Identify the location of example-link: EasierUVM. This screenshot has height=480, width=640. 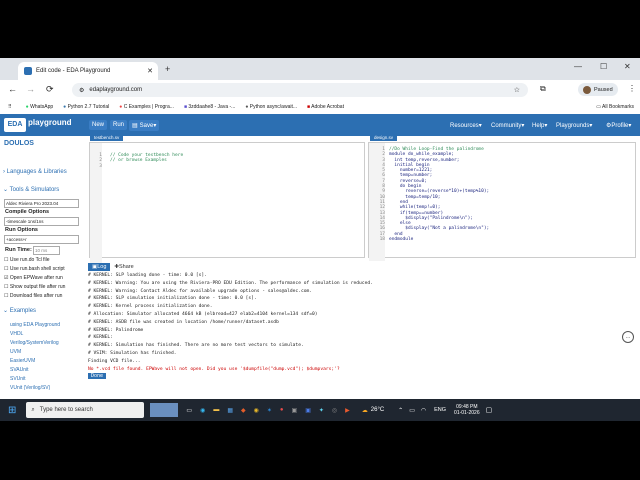
(22, 361).